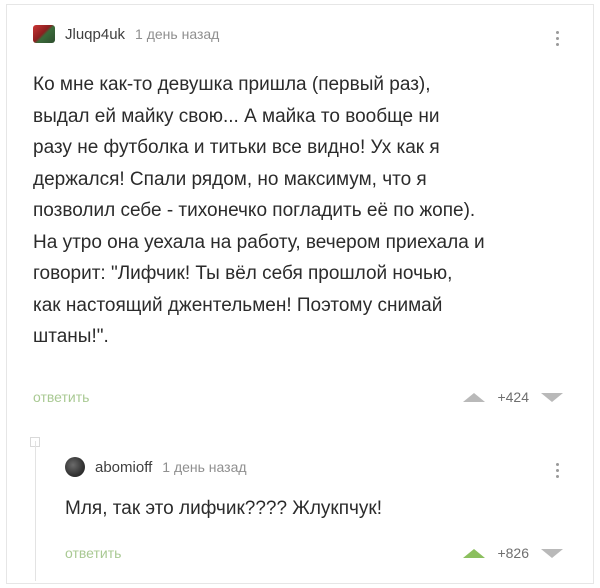 This screenshot has height=588, width=600. Describe the element at coordinates (126, 34) in the screenshot. I see `comment-header: Jluqp4uk 1 день назад` at that location.